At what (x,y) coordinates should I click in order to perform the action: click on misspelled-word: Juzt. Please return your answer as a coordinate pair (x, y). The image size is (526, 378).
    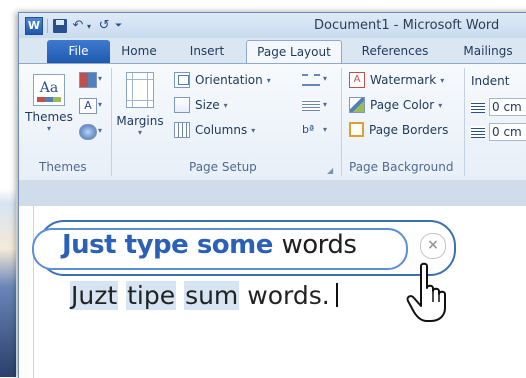
    Looking at the image, I should click on (94, 295).